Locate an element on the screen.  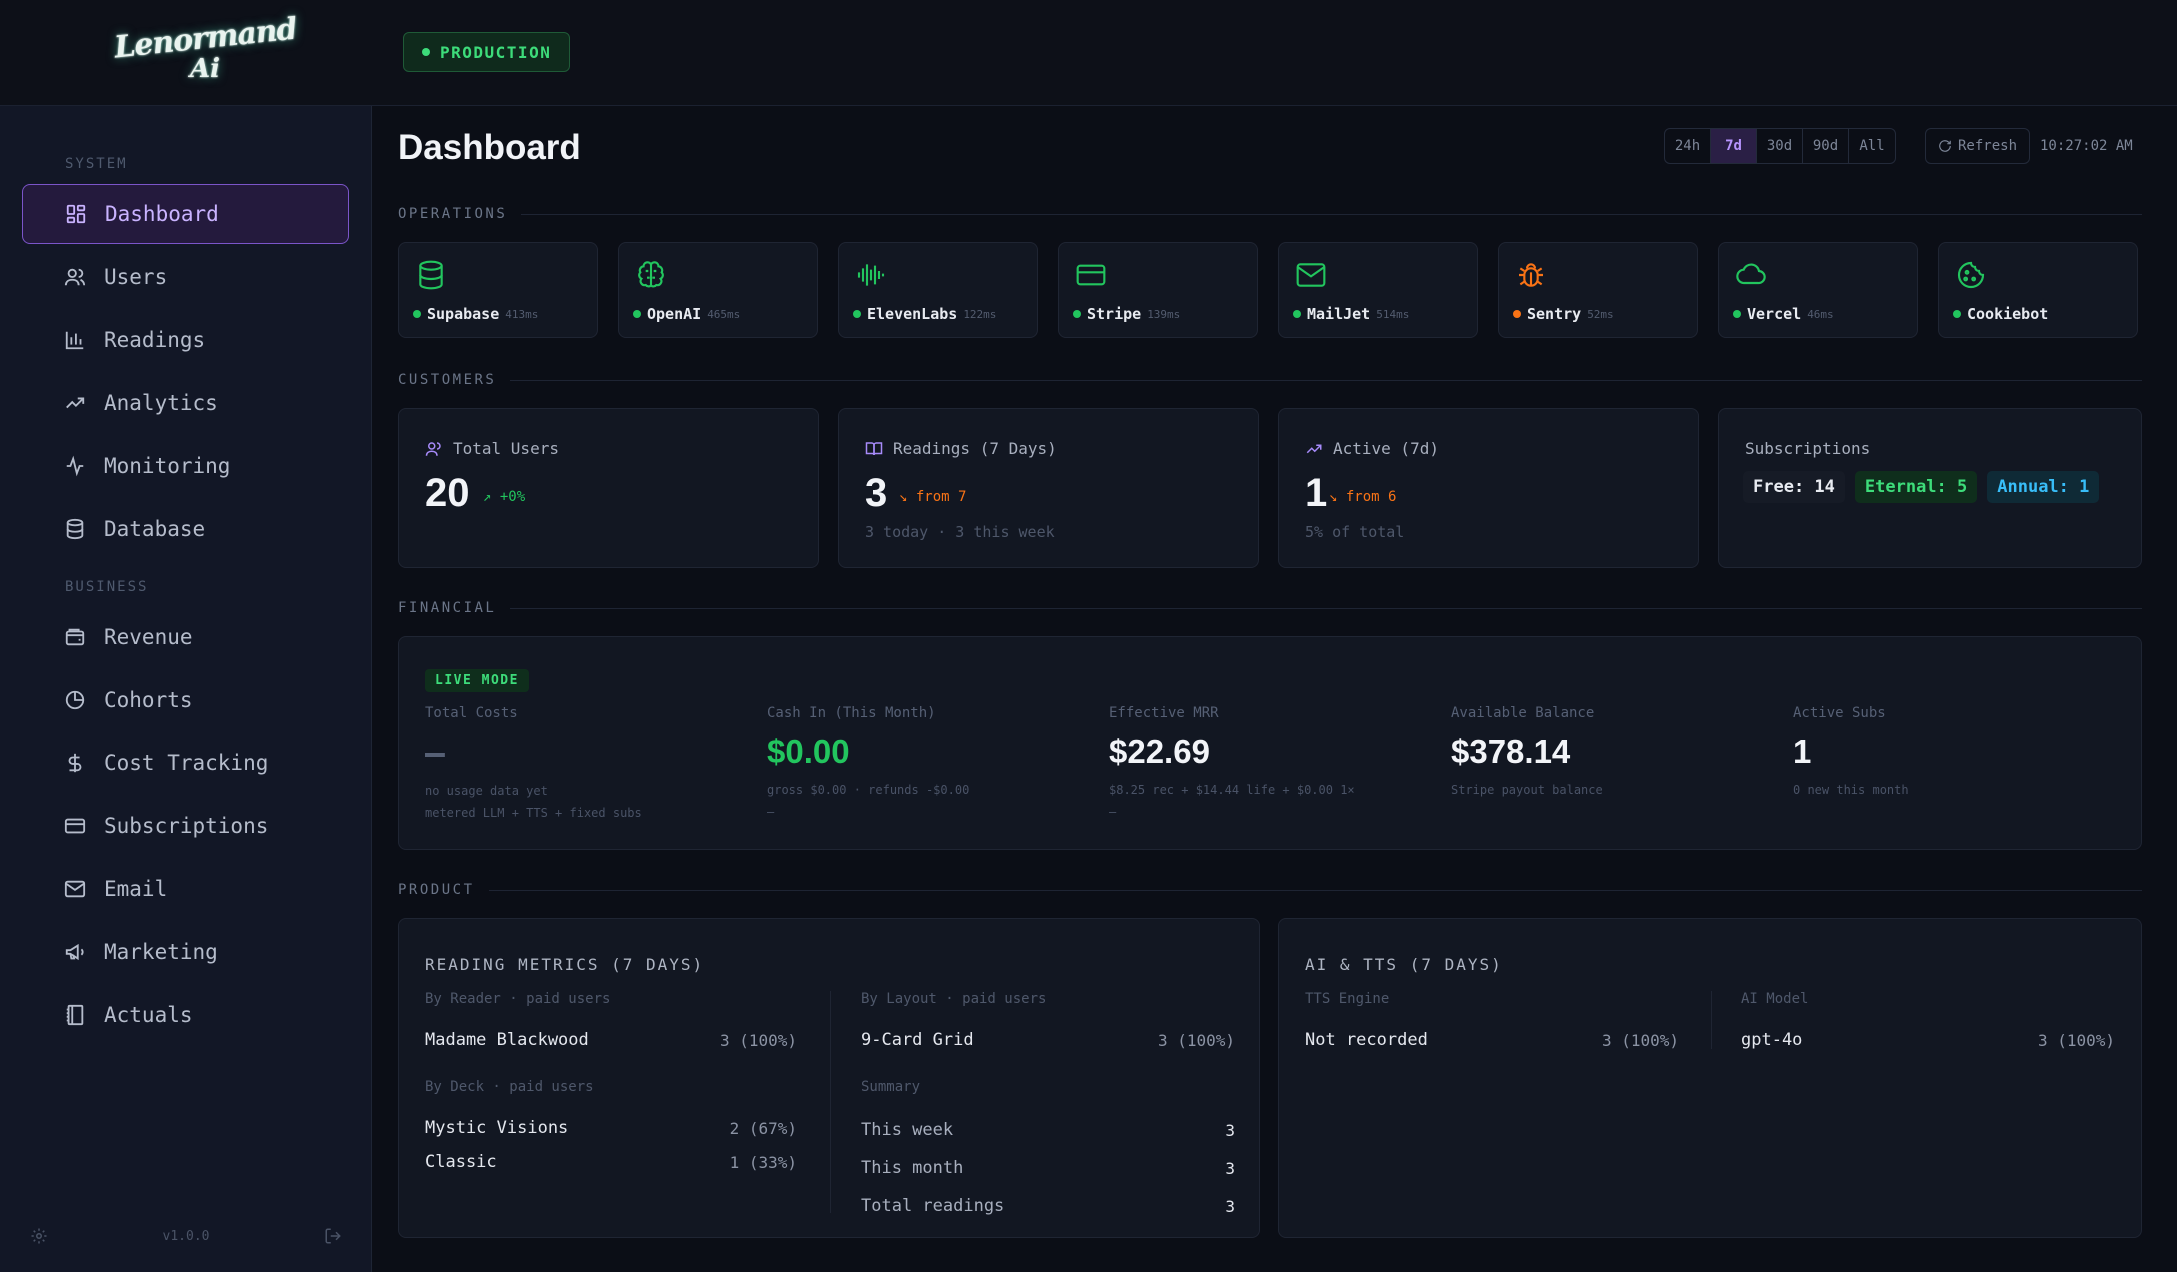
service-card-vercel: Vercel 46ms is located at coordinates (1818, 290).